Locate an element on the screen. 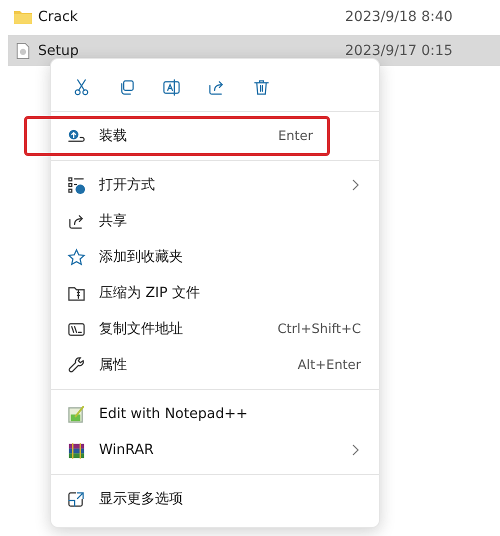 The height and width of the screenshot is (536, 500). menu-item-label: 复制文件地址 is located at coordinates (141, 329).